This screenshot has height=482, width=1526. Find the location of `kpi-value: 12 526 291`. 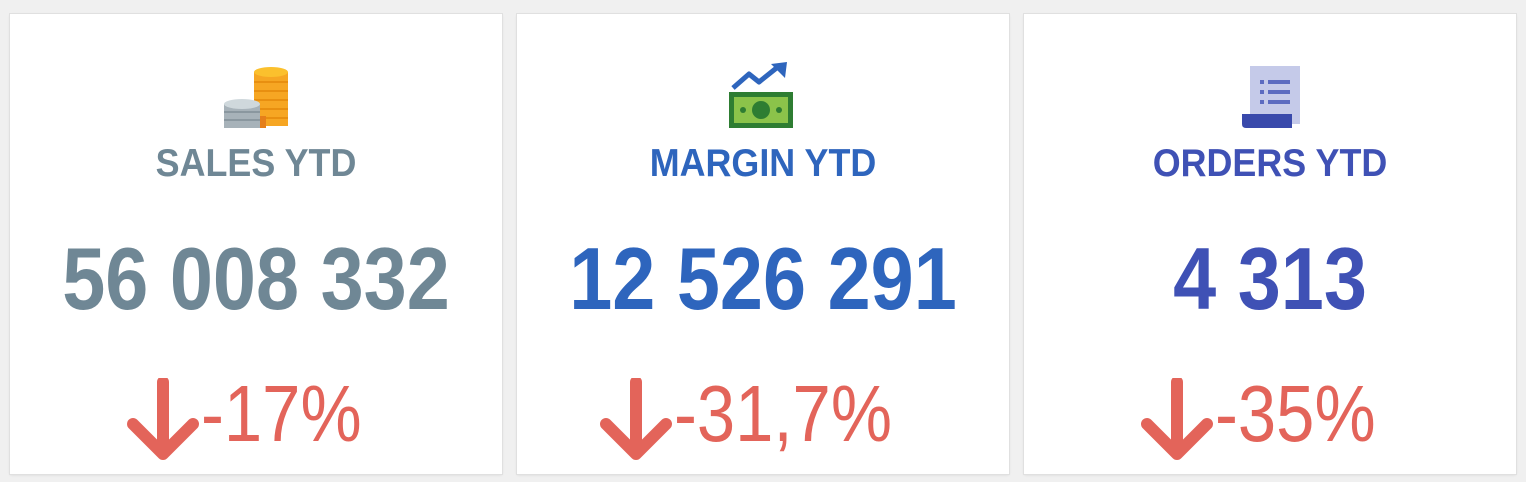

kpi-value: 12 526 291 is located at coordinates (763, 278).